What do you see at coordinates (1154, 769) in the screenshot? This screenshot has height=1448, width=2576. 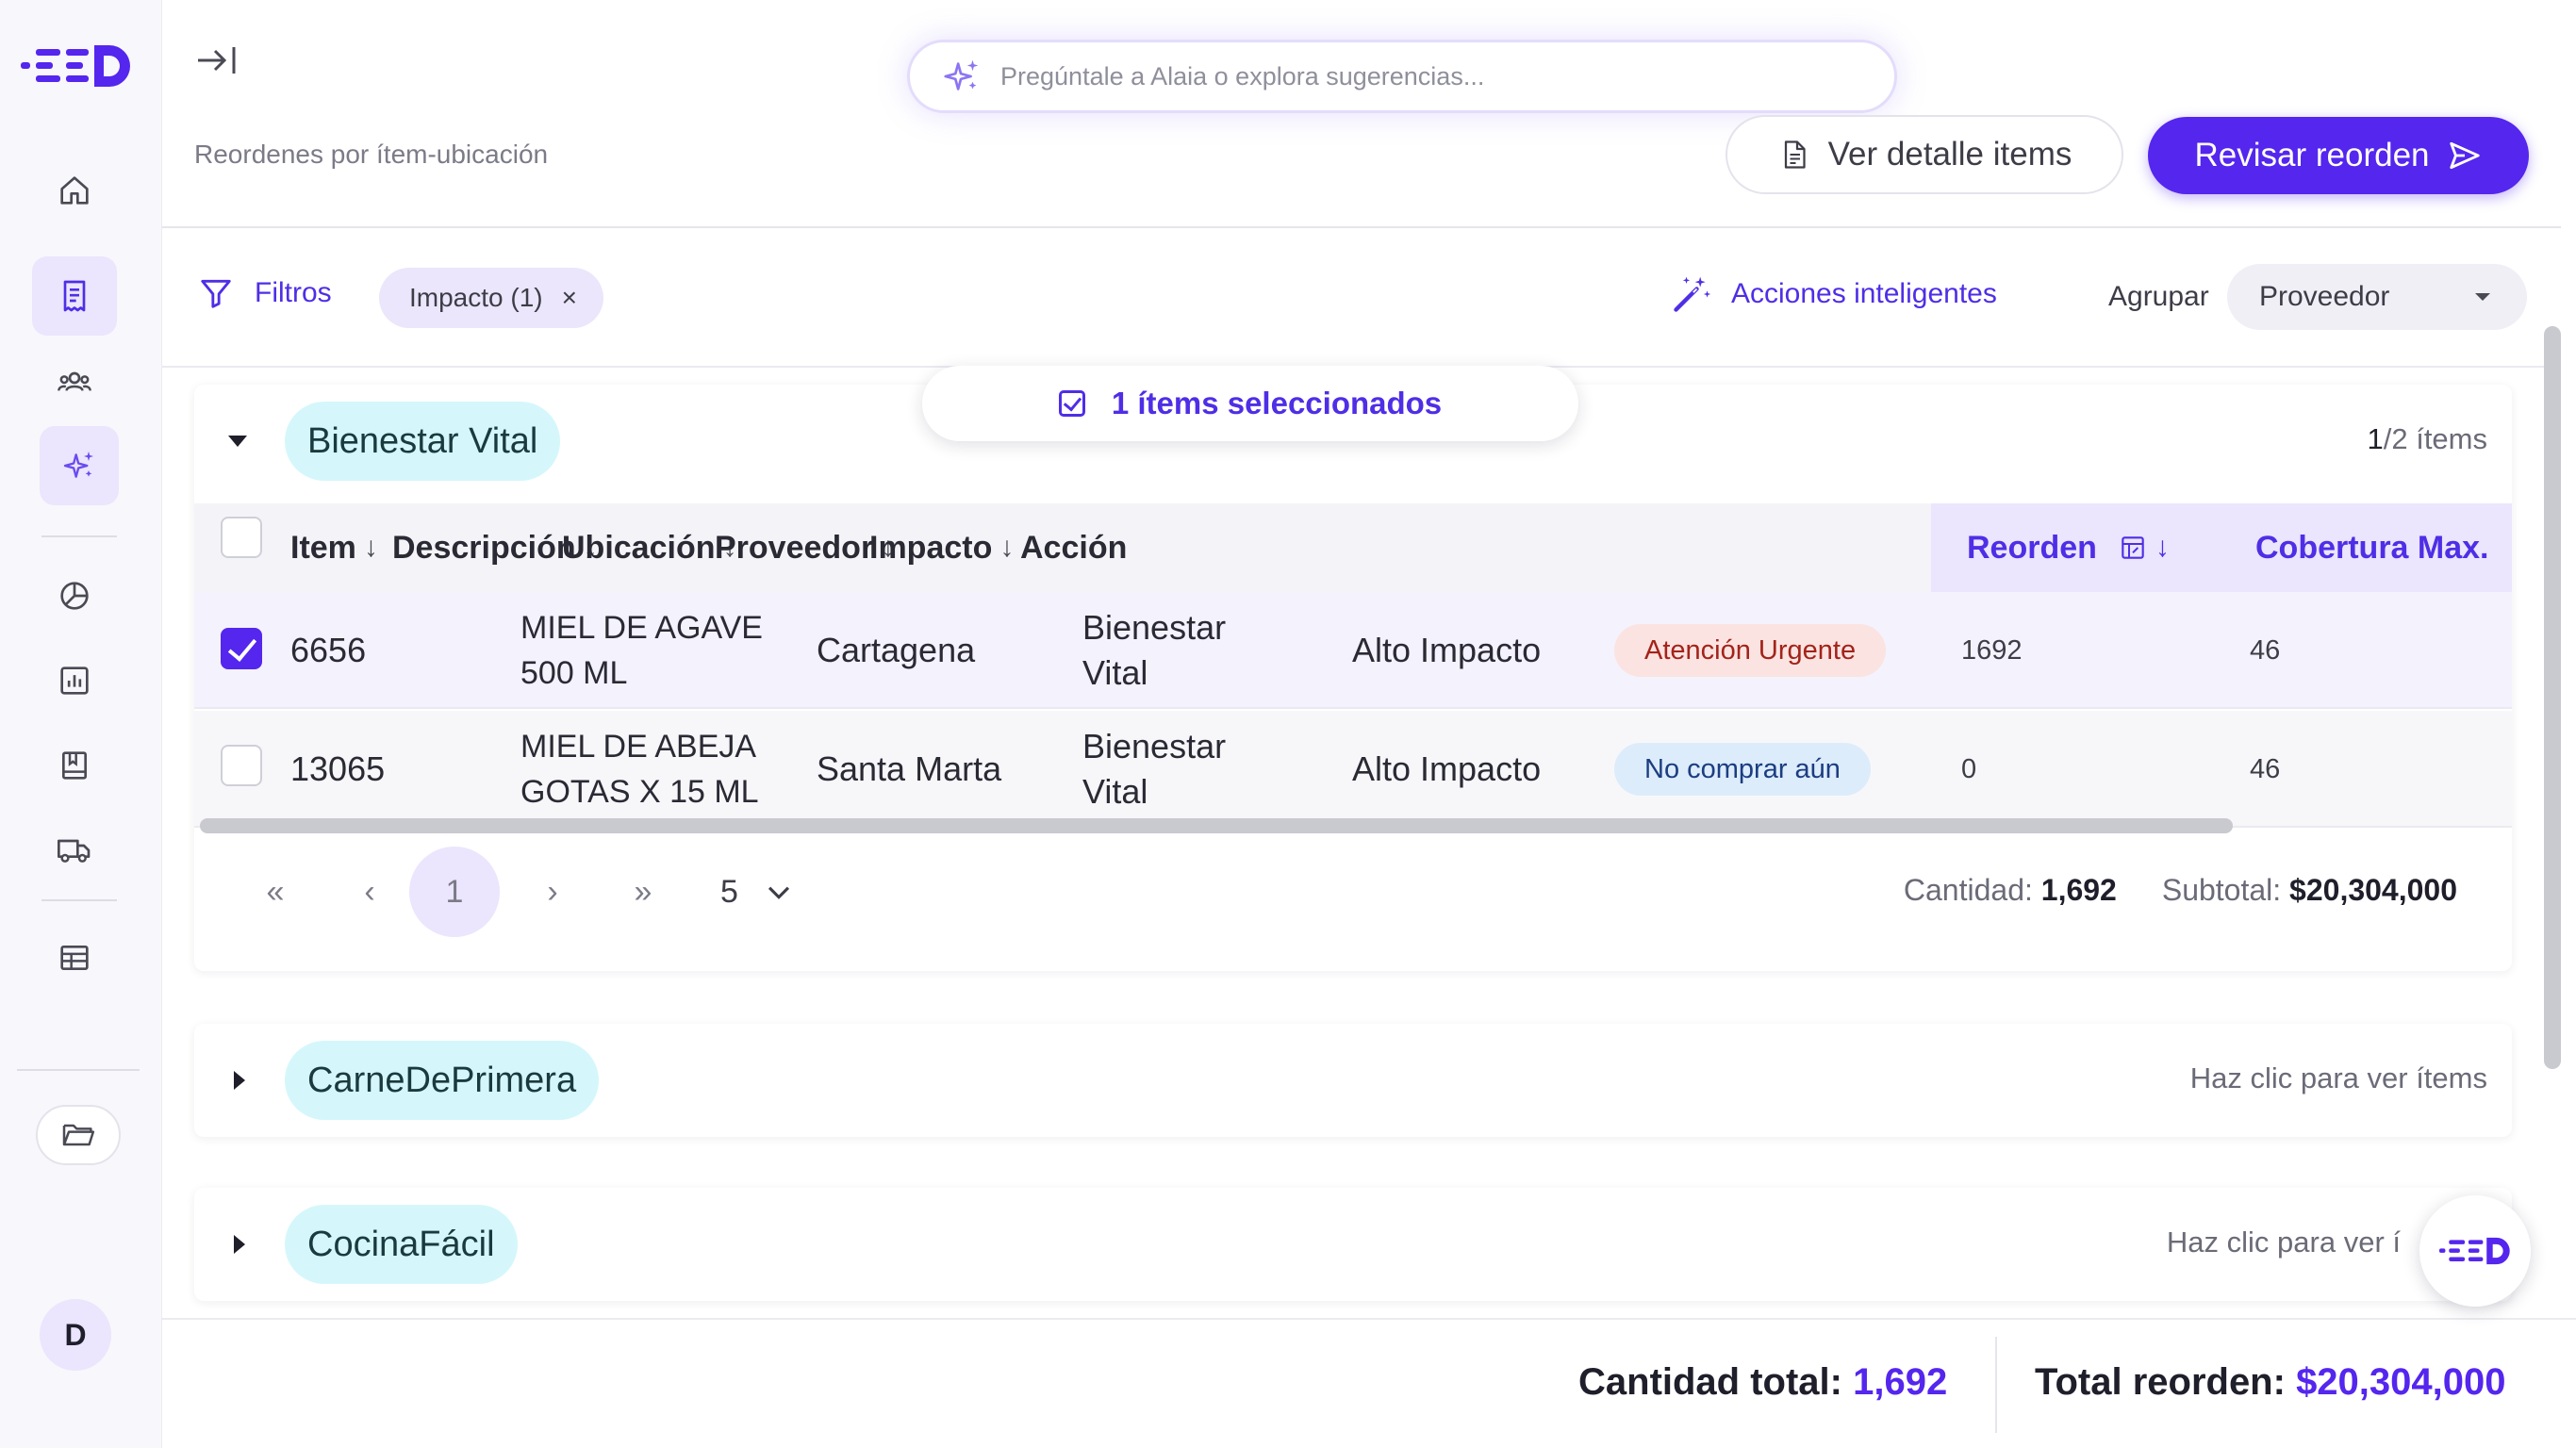 I see `cell-supplier: Bienestar Vital` at bounding box center [1154, 769].